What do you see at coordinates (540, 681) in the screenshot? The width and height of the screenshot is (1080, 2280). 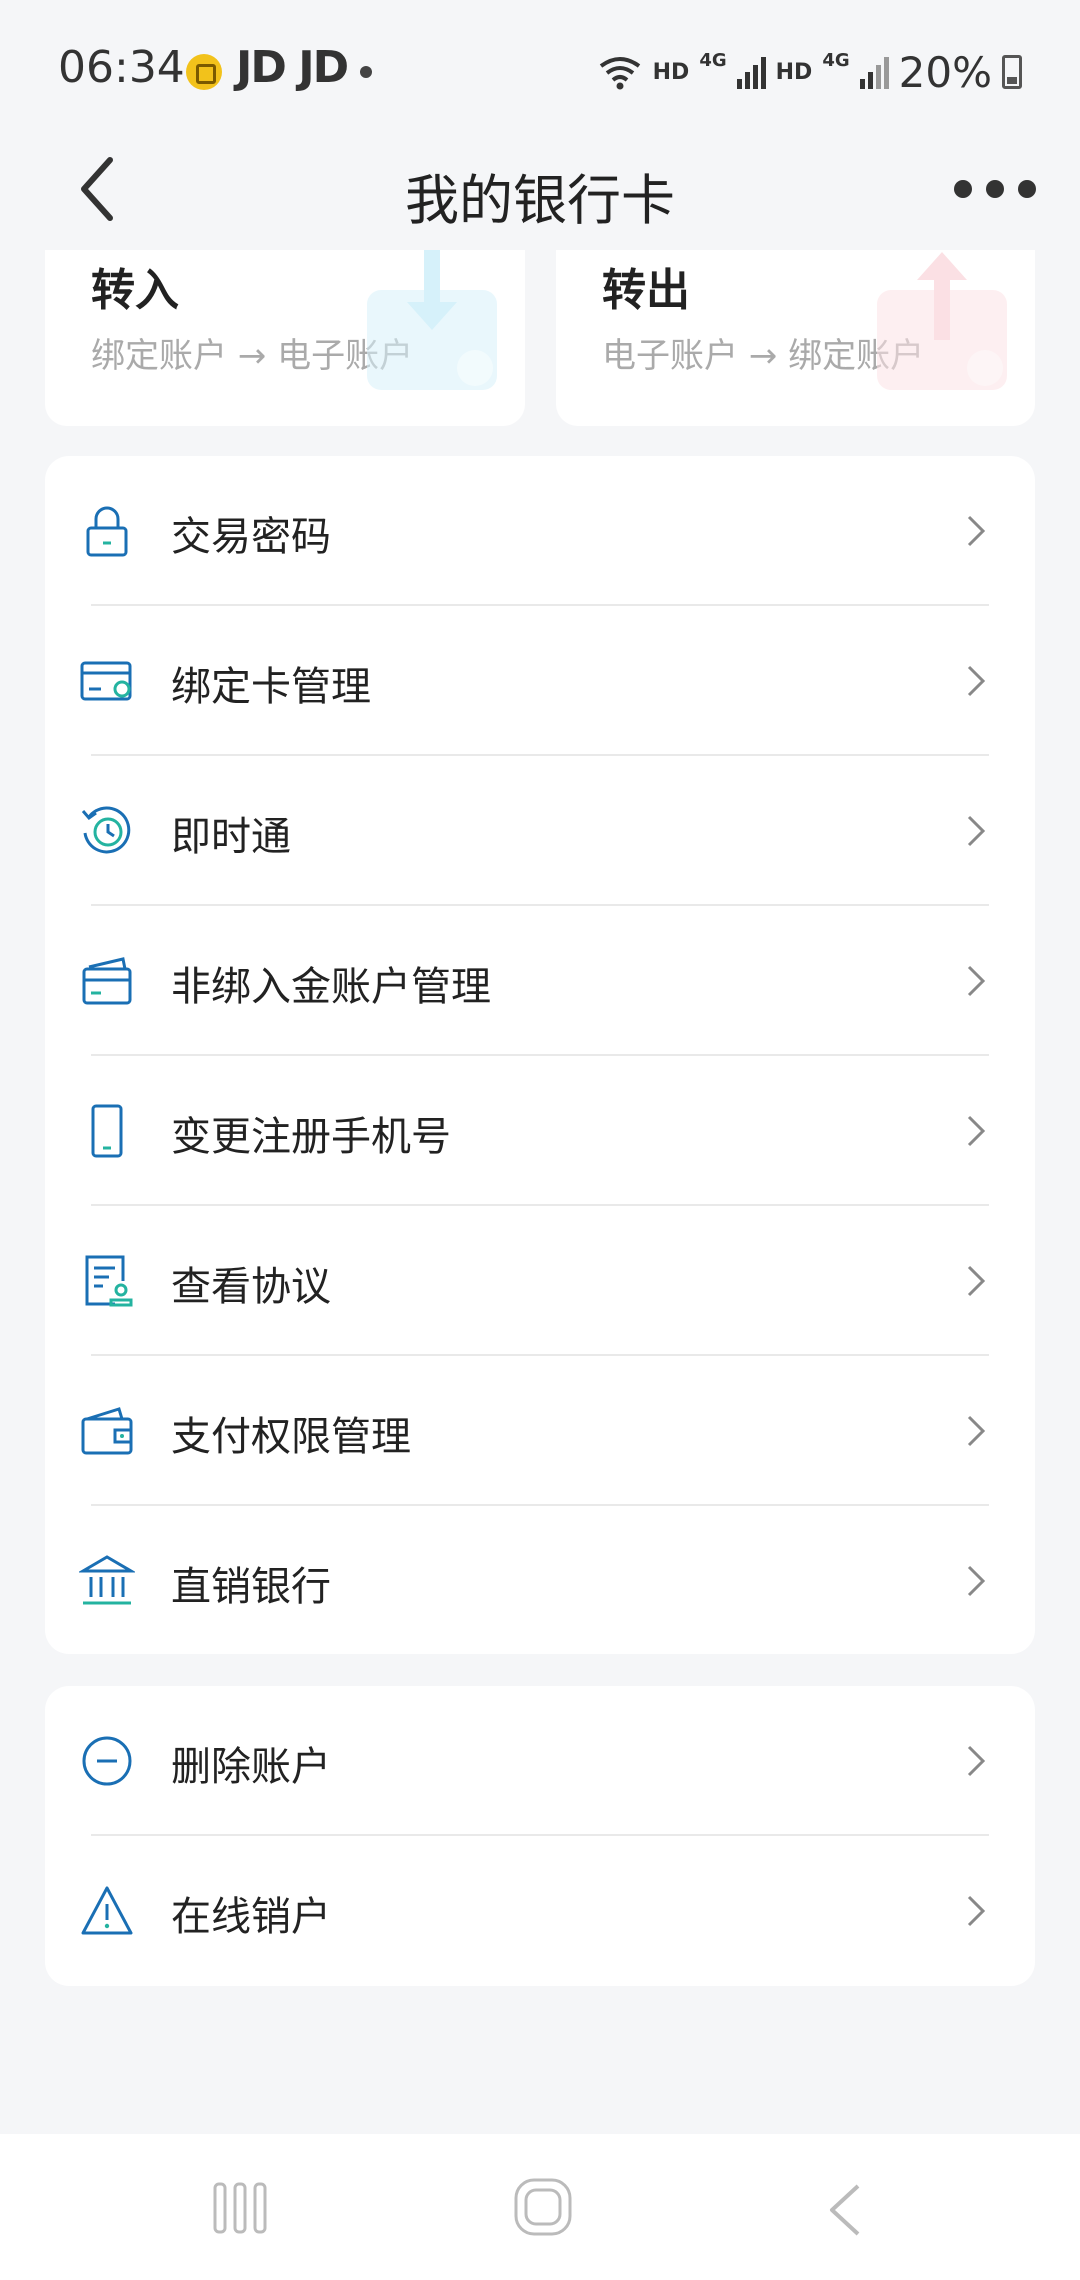 I see `menu-item-bound-card: 绑定卡管理` at bounding box center [540, 681].